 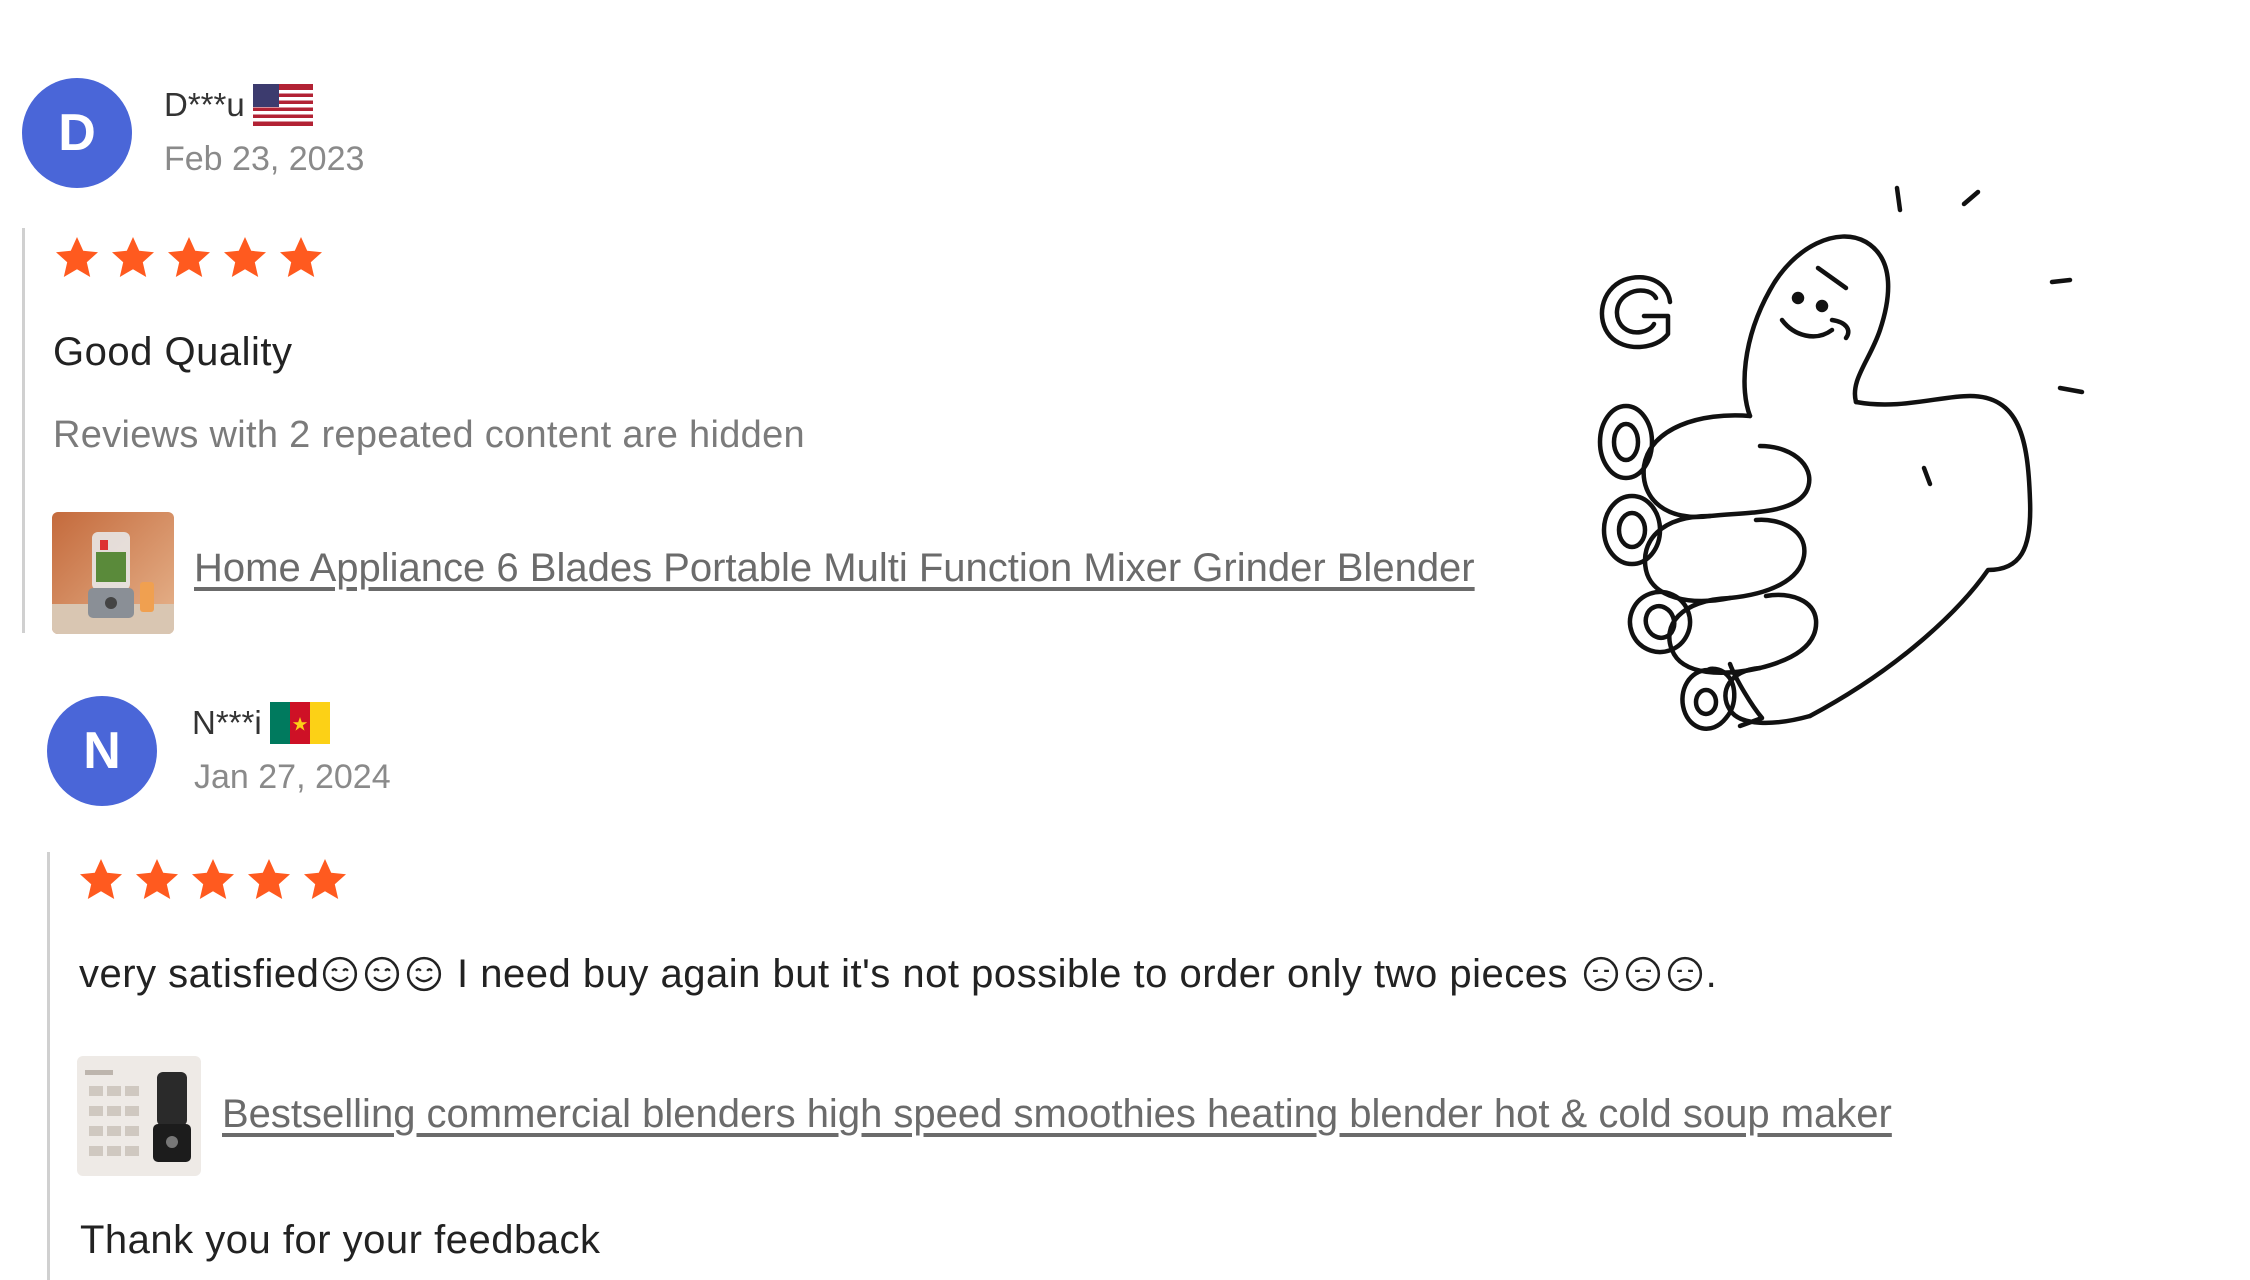 What do you see at coordinates (77, 133) in the screenshot?
I see `avatar: D` at bounding box center [77, 133].